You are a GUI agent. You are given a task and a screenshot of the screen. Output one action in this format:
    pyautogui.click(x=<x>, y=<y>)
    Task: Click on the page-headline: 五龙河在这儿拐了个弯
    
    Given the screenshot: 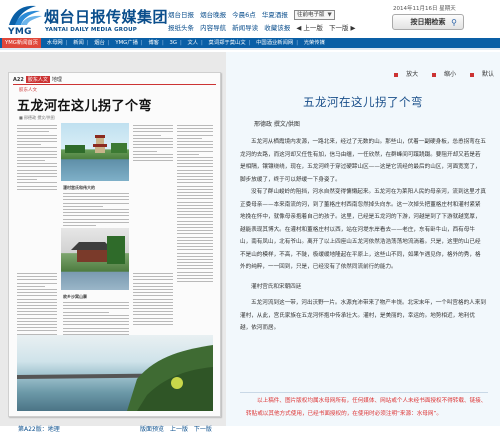 What is the action you would take?
    pyautogui.click(x=84, y=104)
    